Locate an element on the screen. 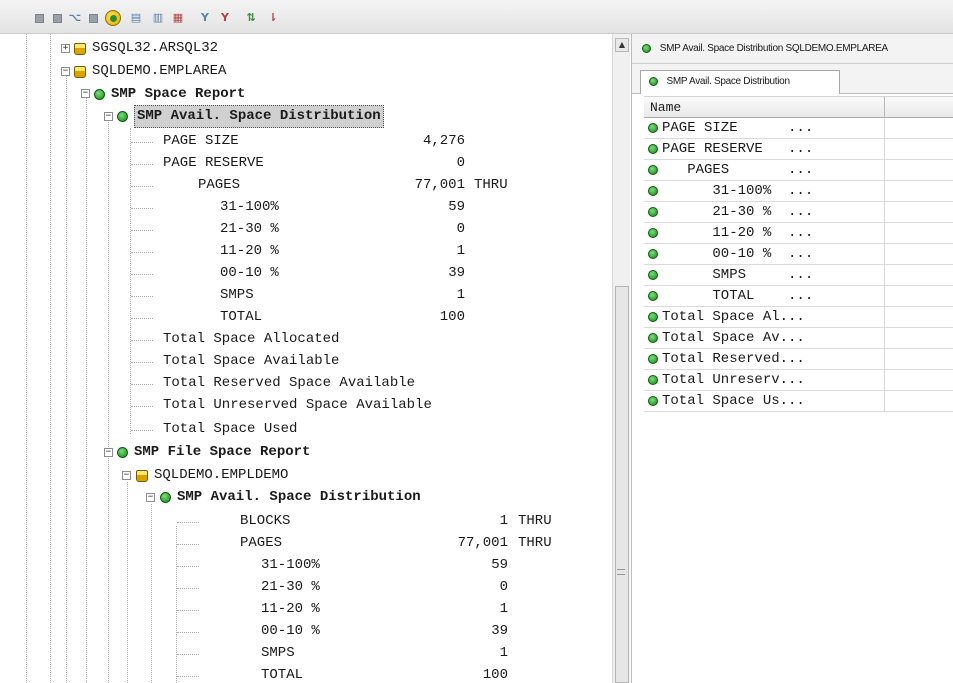 This screenshot has width=953, height=683. column-header-name: Name is located at coordinates (665, 107).